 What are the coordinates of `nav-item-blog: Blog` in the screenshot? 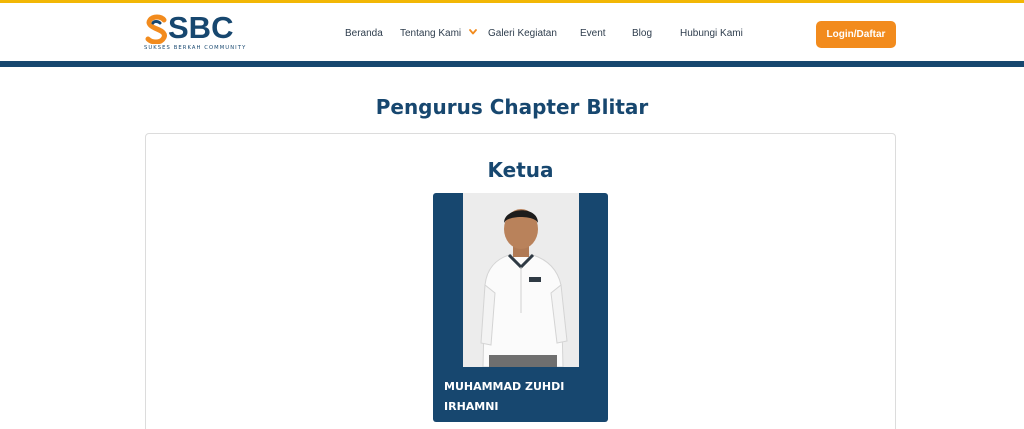 It's located at (642, 33).